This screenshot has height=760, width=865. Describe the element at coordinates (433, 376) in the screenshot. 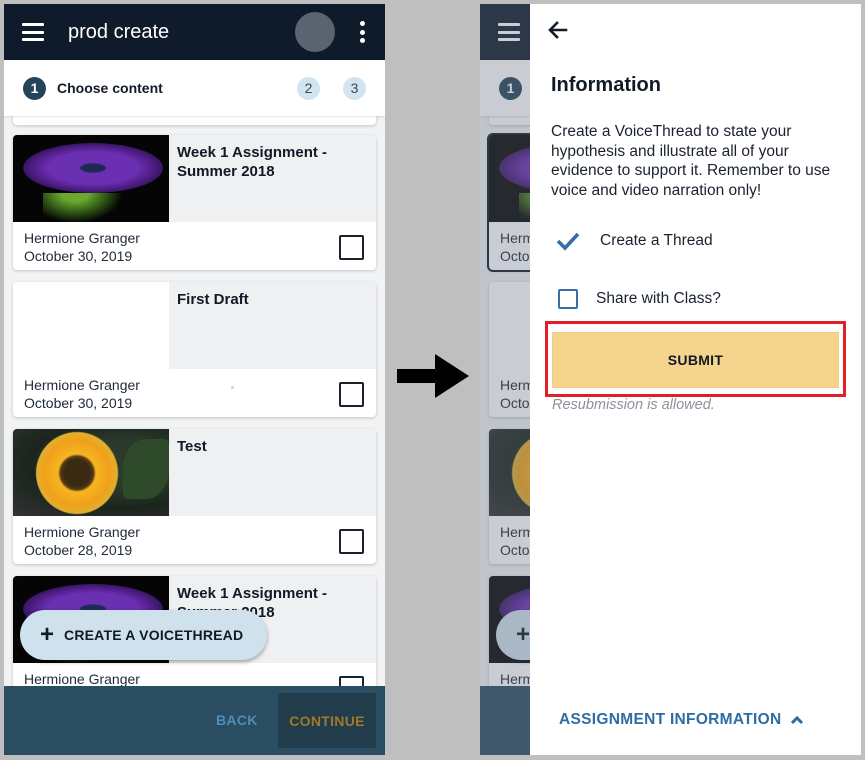

I see `arrow-right-icon` at that location.